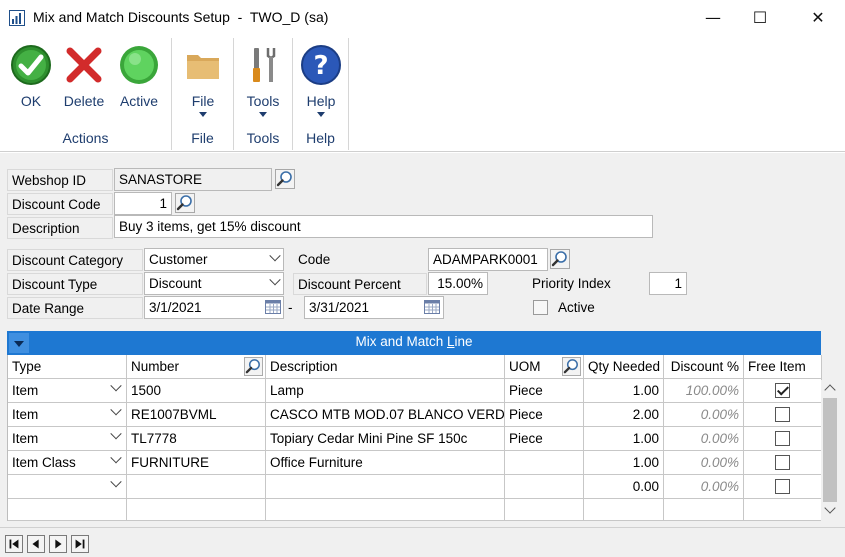 This screenshot has width=845, height=557. What do you see at coordinates (253, 366) in the screenshot?
I see `number-lookup-icon` at bounding box center [253, 366].